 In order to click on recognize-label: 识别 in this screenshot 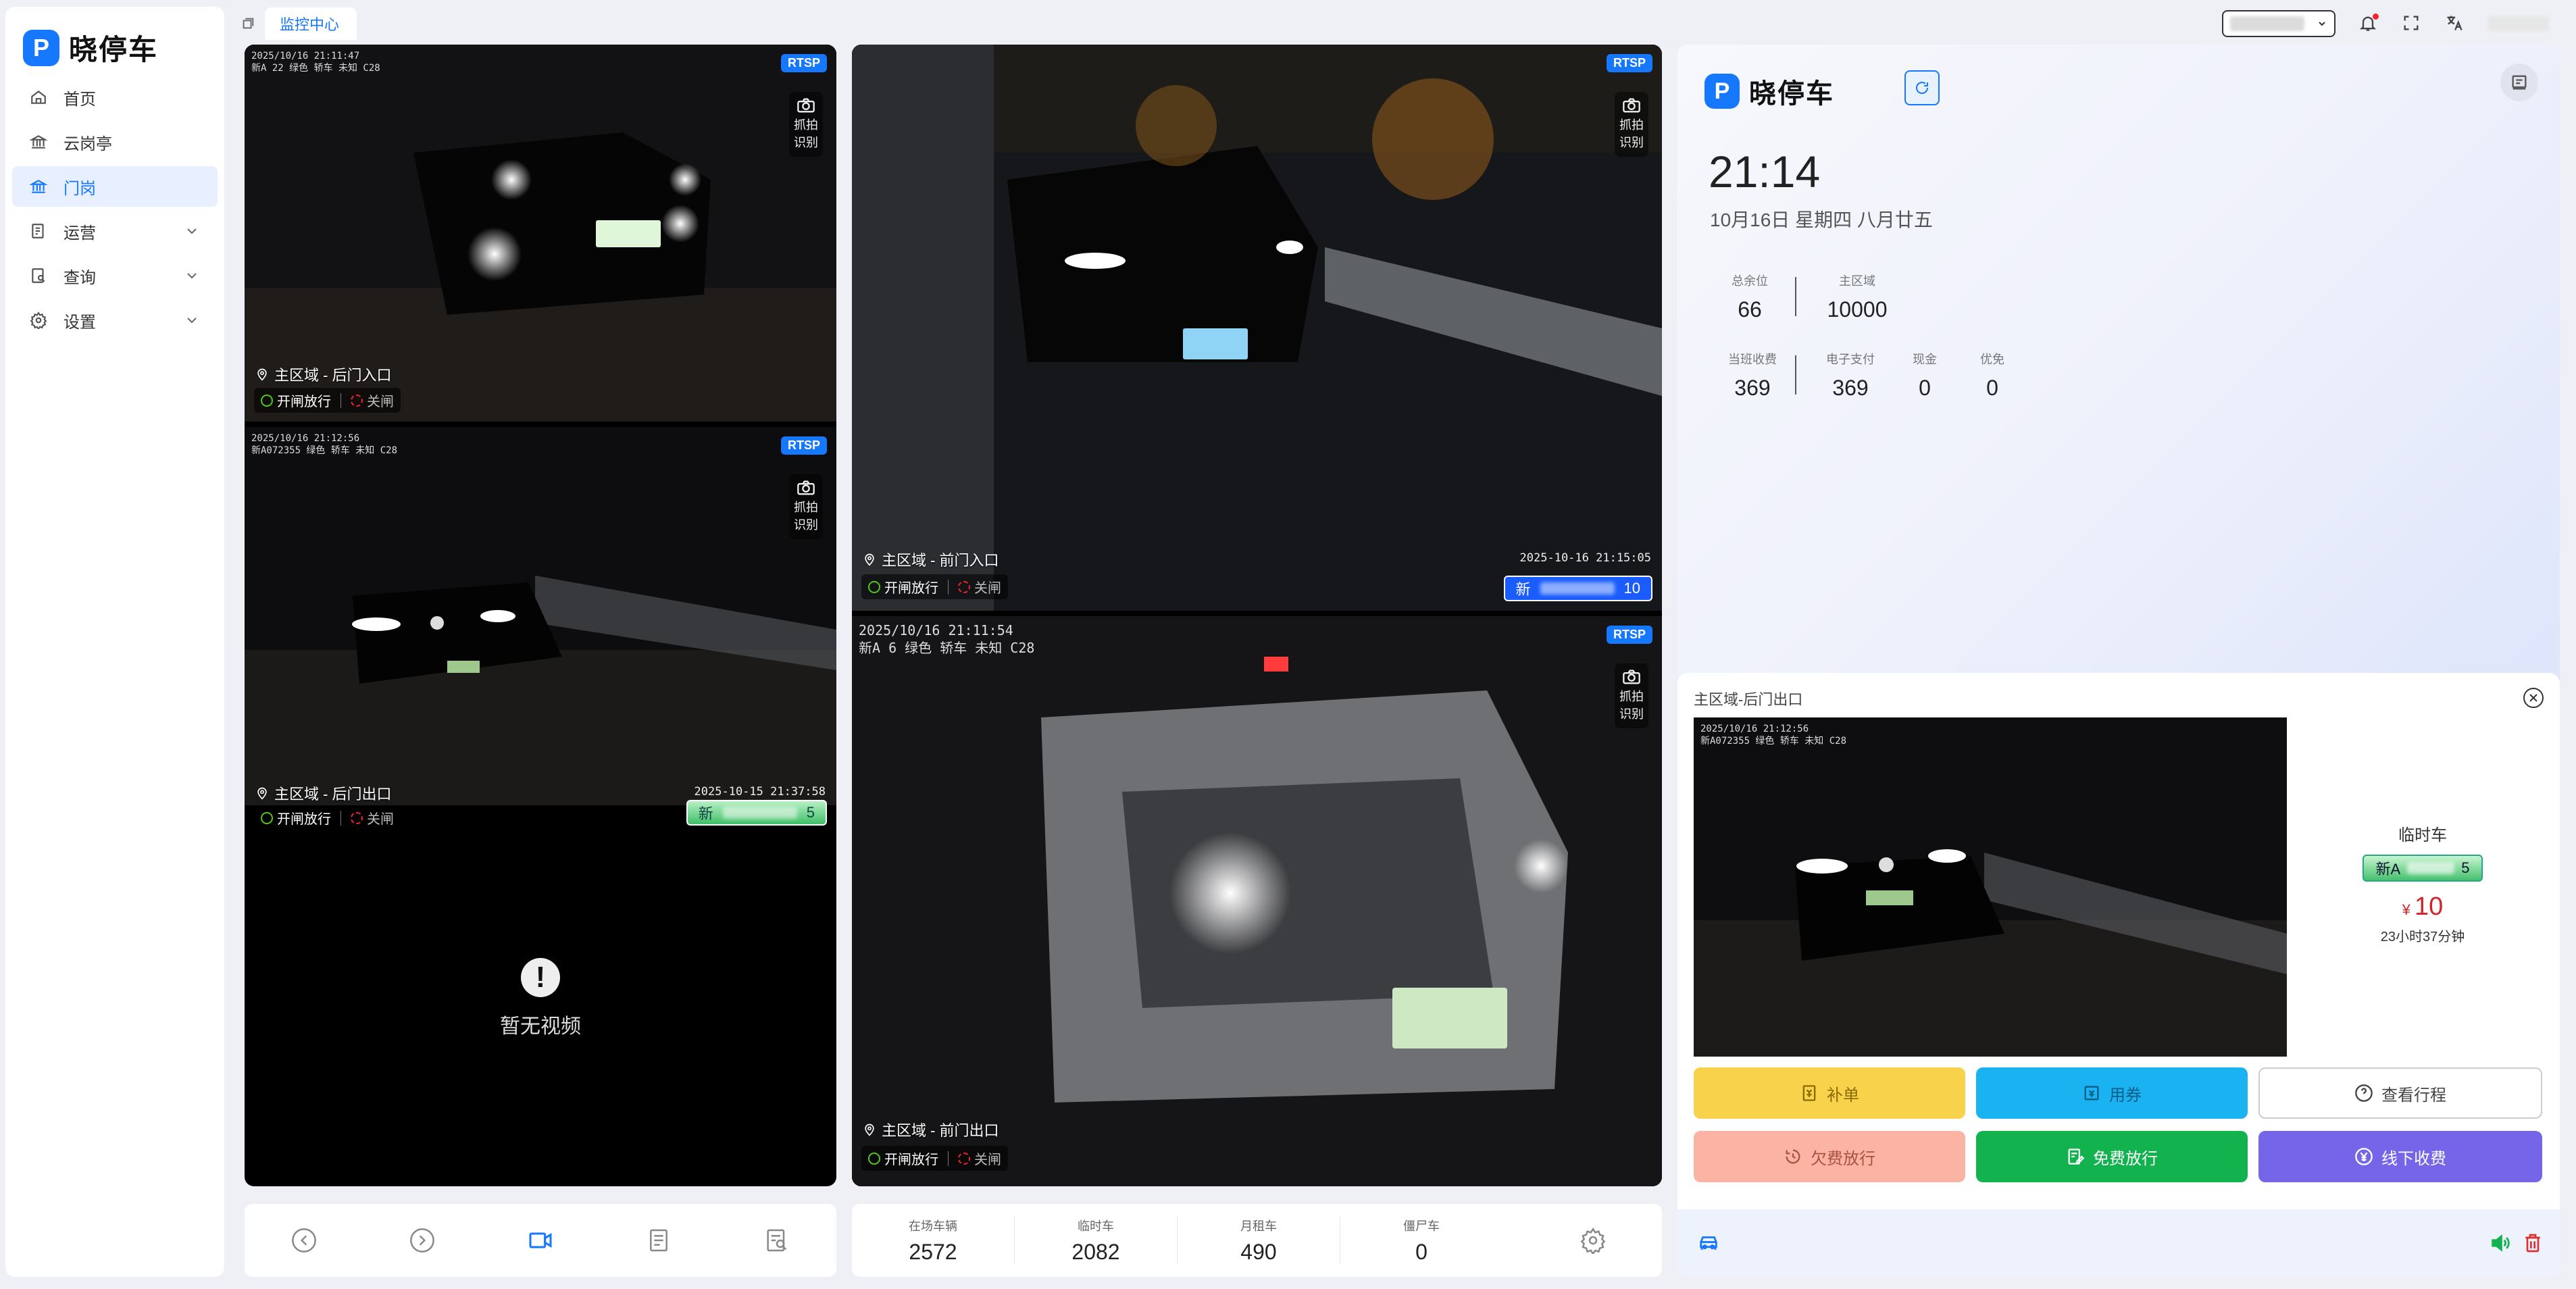, I will do `click(806, 142)`.